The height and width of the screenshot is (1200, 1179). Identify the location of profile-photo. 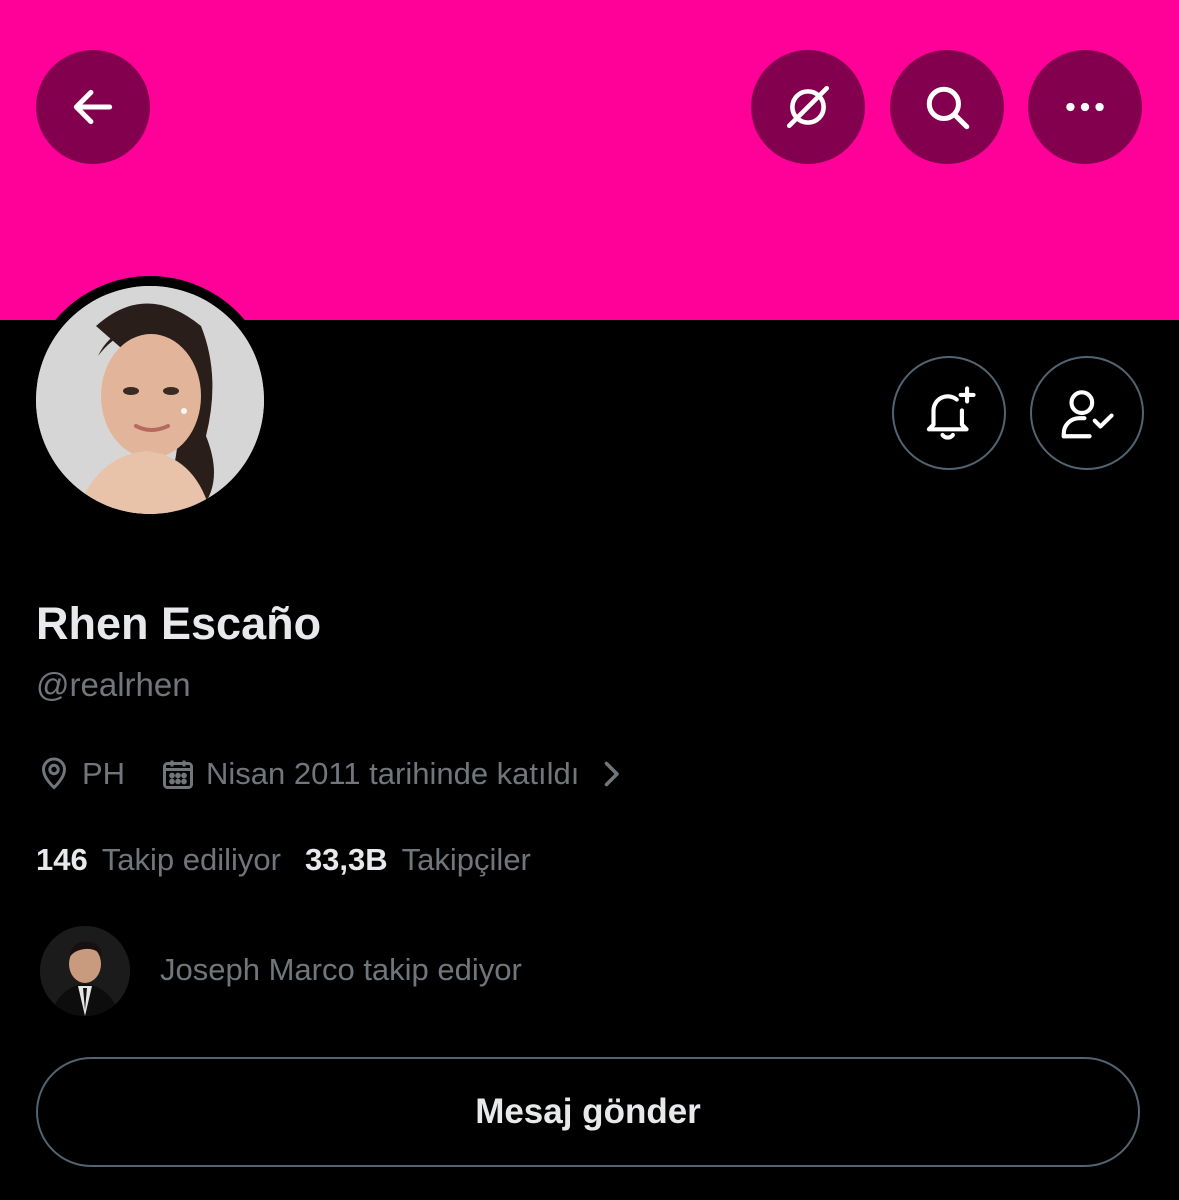
(150, 400).